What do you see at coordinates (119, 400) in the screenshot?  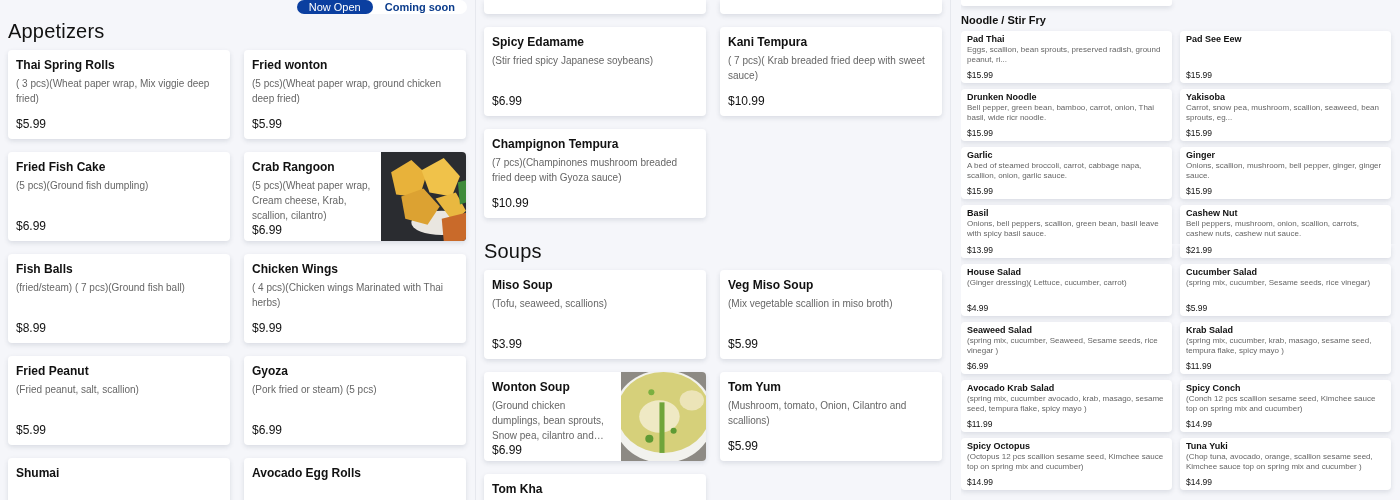 I see `menu-item-card: Fried Peanut (Fried peanut, salt, scallion) $5.99` at bounding box center [119, 400].